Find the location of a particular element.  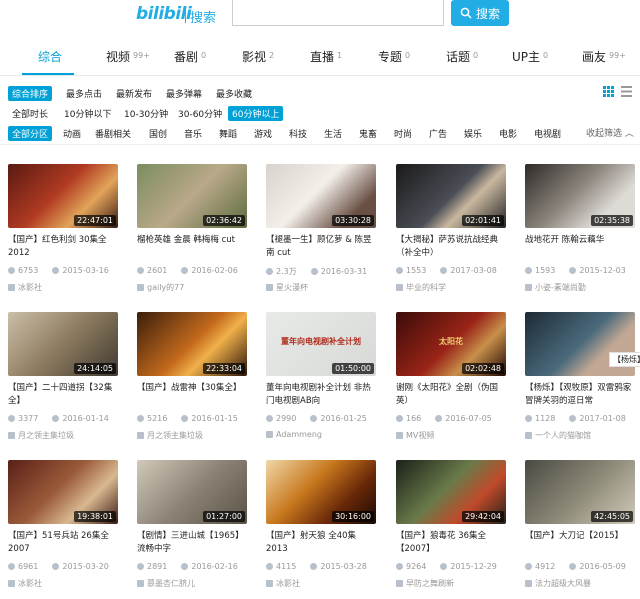

filter-duration-over60: 60分钟以上 is located at coordinates (256, 113).